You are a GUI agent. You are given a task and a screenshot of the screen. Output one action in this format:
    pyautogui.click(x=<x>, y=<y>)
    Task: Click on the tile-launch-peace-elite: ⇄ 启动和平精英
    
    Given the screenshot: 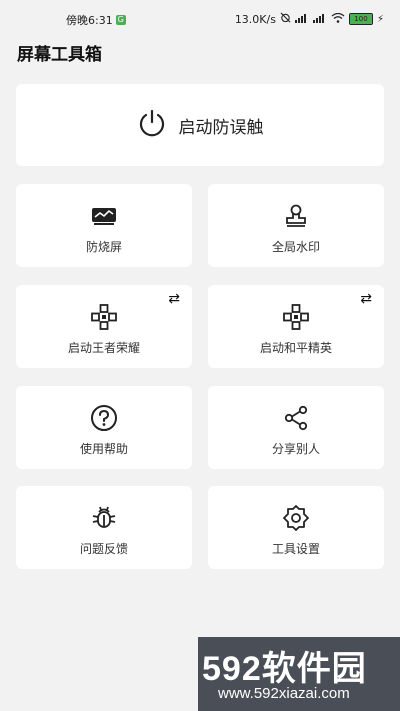 What is the action you would take?
    pyautogui.click(x=296, y=326)
    